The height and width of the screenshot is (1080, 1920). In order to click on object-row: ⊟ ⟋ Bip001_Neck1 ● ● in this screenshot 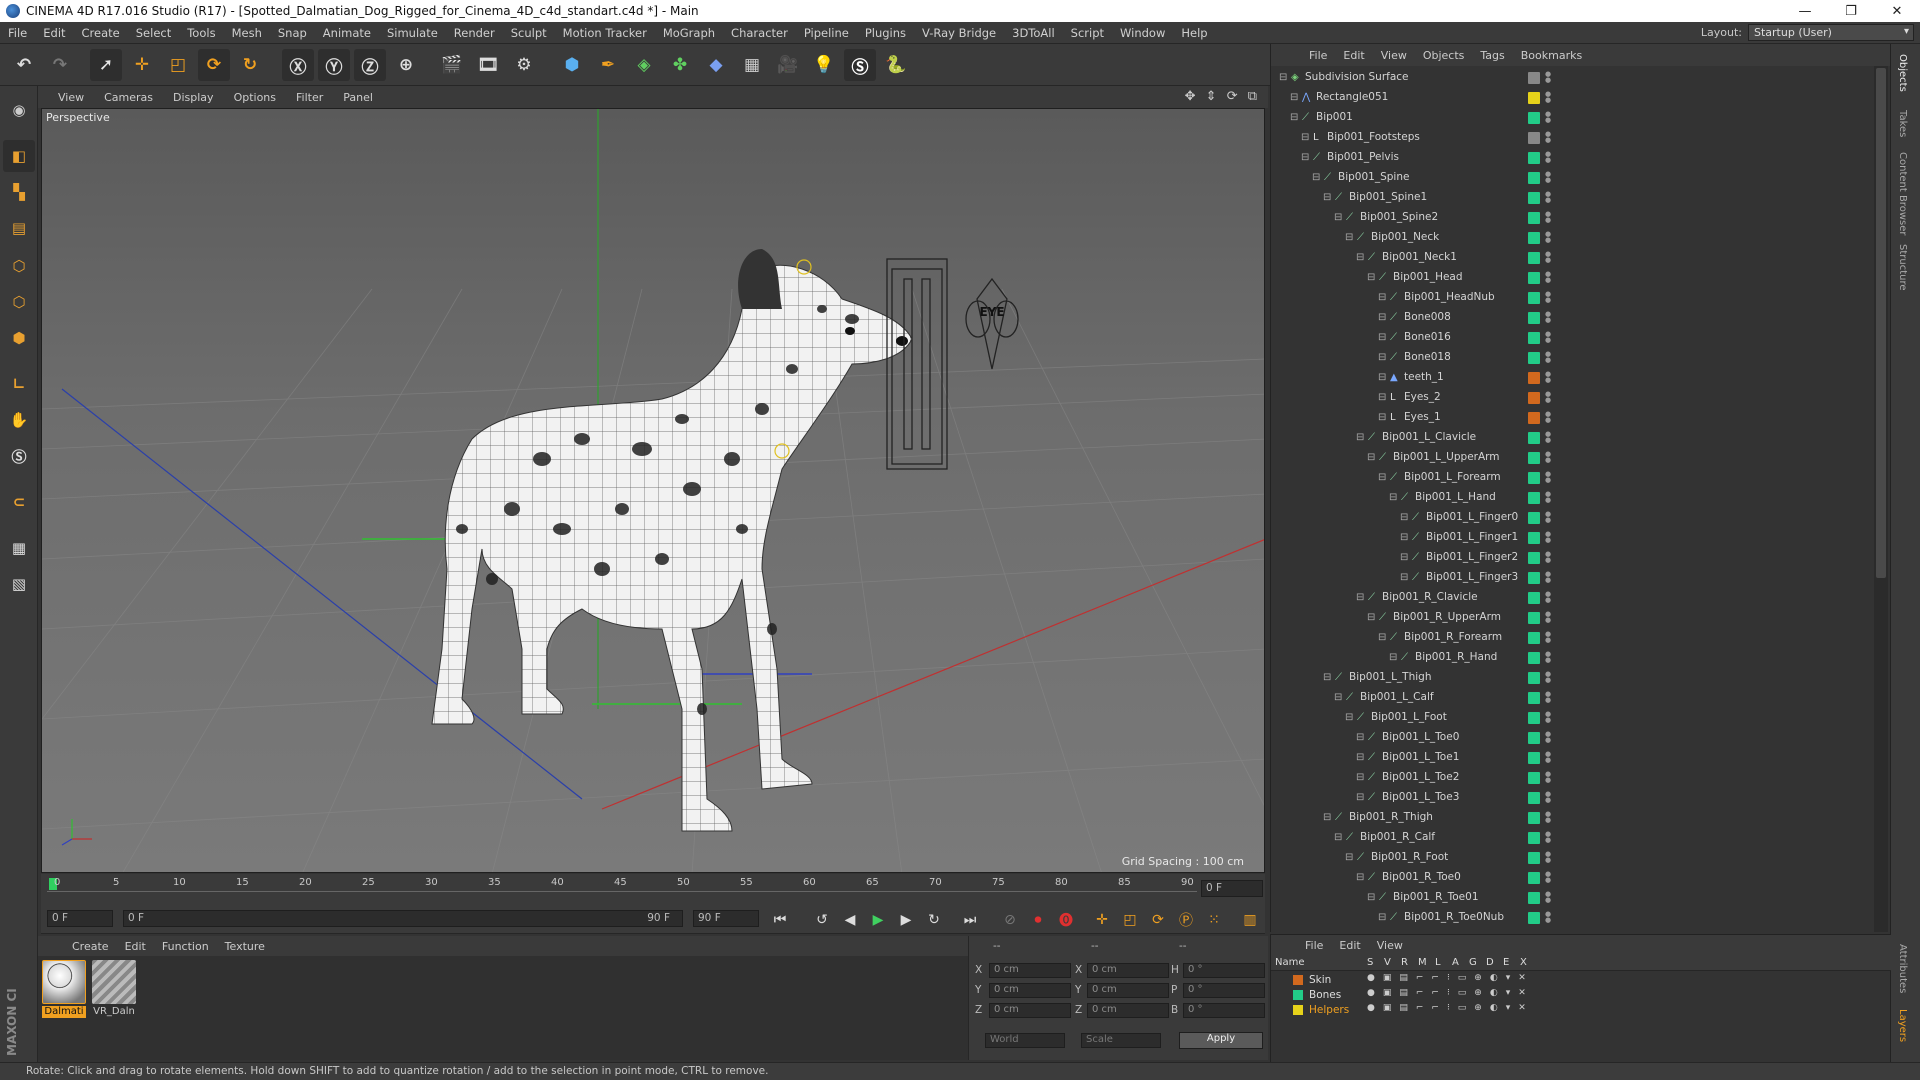, I will do `click(1572, 258)`.